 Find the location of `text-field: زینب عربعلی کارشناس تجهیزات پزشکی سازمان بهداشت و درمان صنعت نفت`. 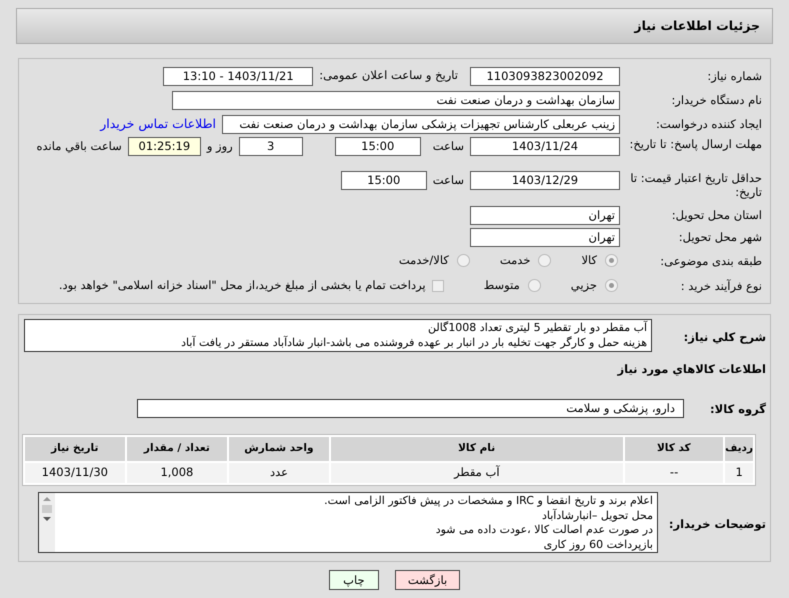

text-field: زینب عربعلی کارشناس تجهیزات پزشکی سازمان بهداشت و درمان صنعت نفت is located at coordinates (421, 124).